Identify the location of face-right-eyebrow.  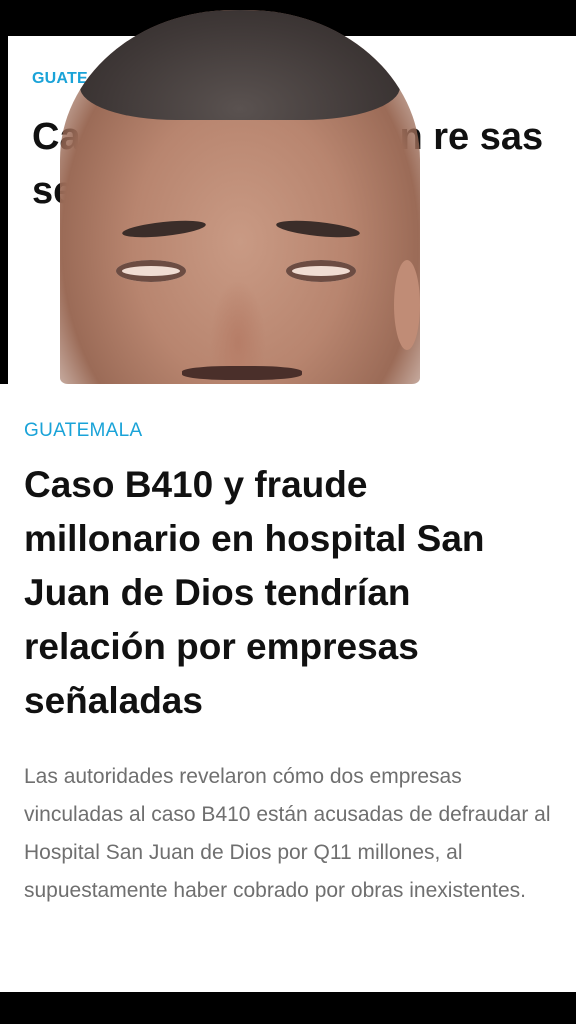
(318, 229).